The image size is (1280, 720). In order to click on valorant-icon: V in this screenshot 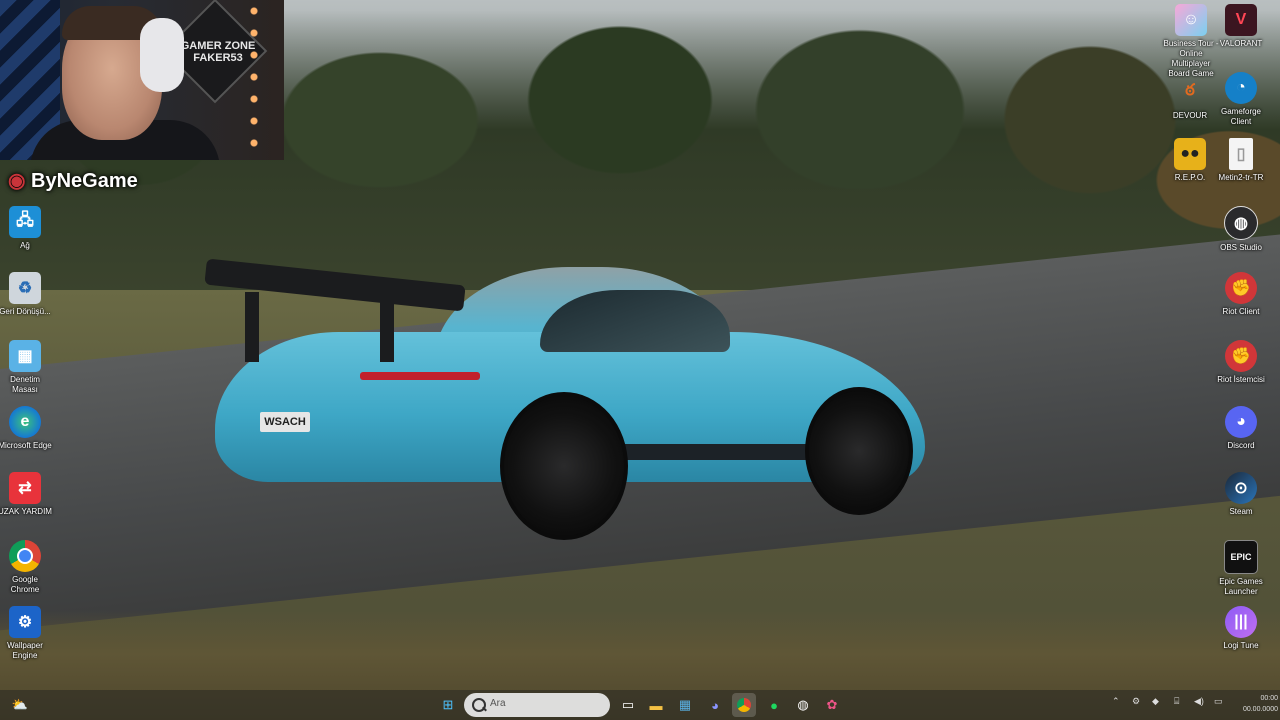, I will do `click(1241, 20)`.